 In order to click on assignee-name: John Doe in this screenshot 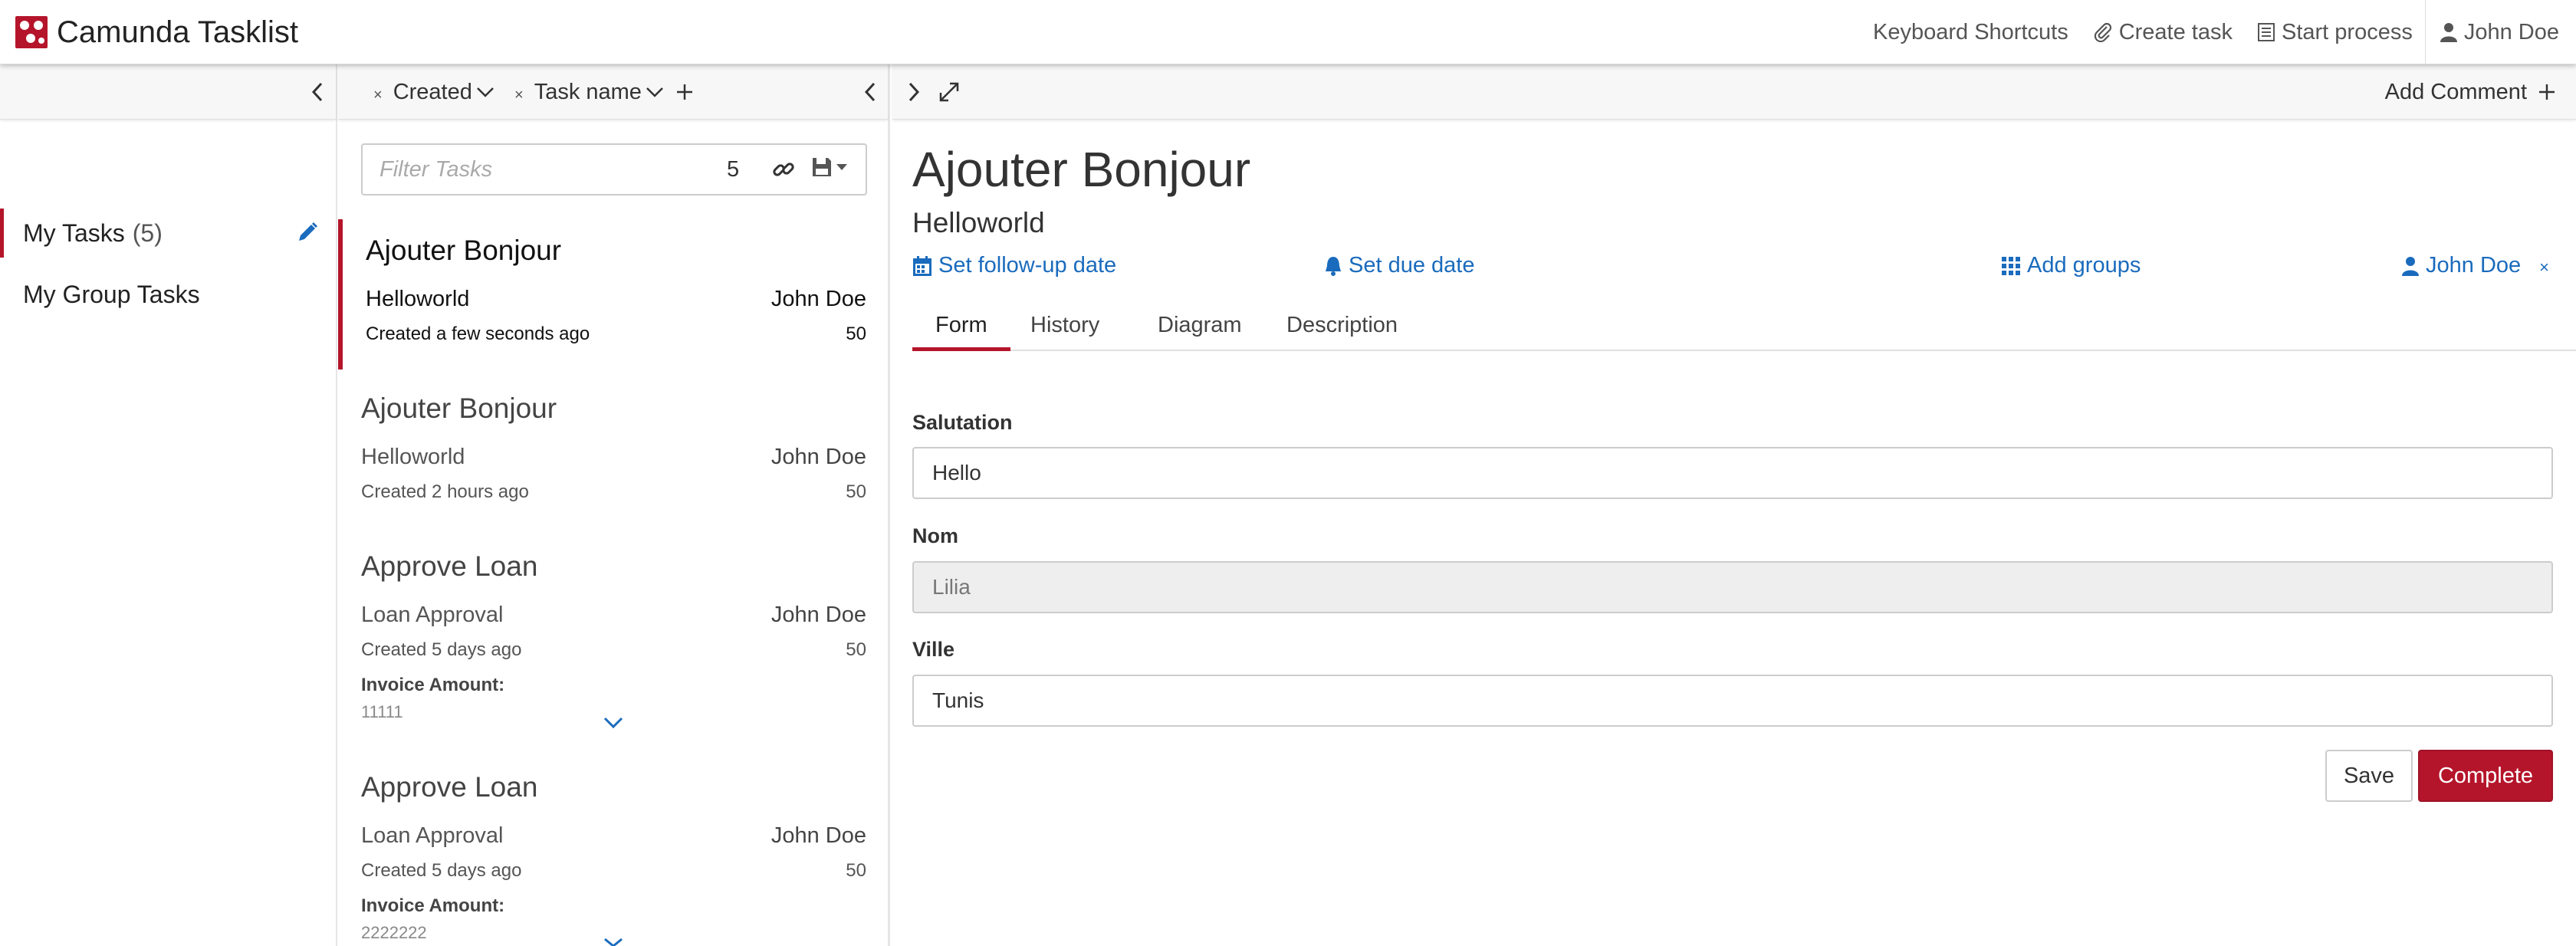, I will do `click(2474, 265)`.